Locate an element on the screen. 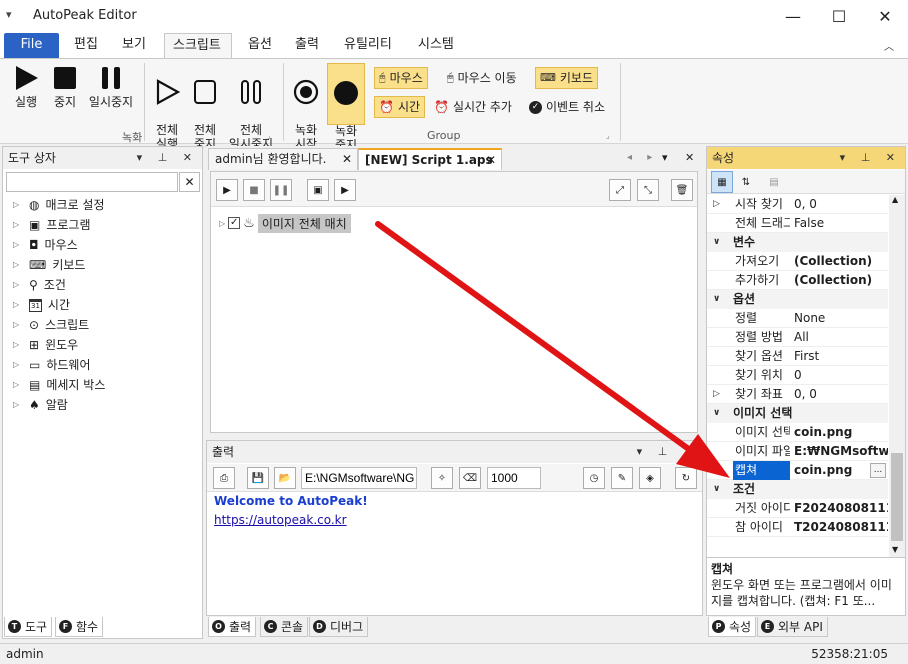 The width and height of the screenshot is (908, 664). status-user: admin is located at coordinates (25, 654).